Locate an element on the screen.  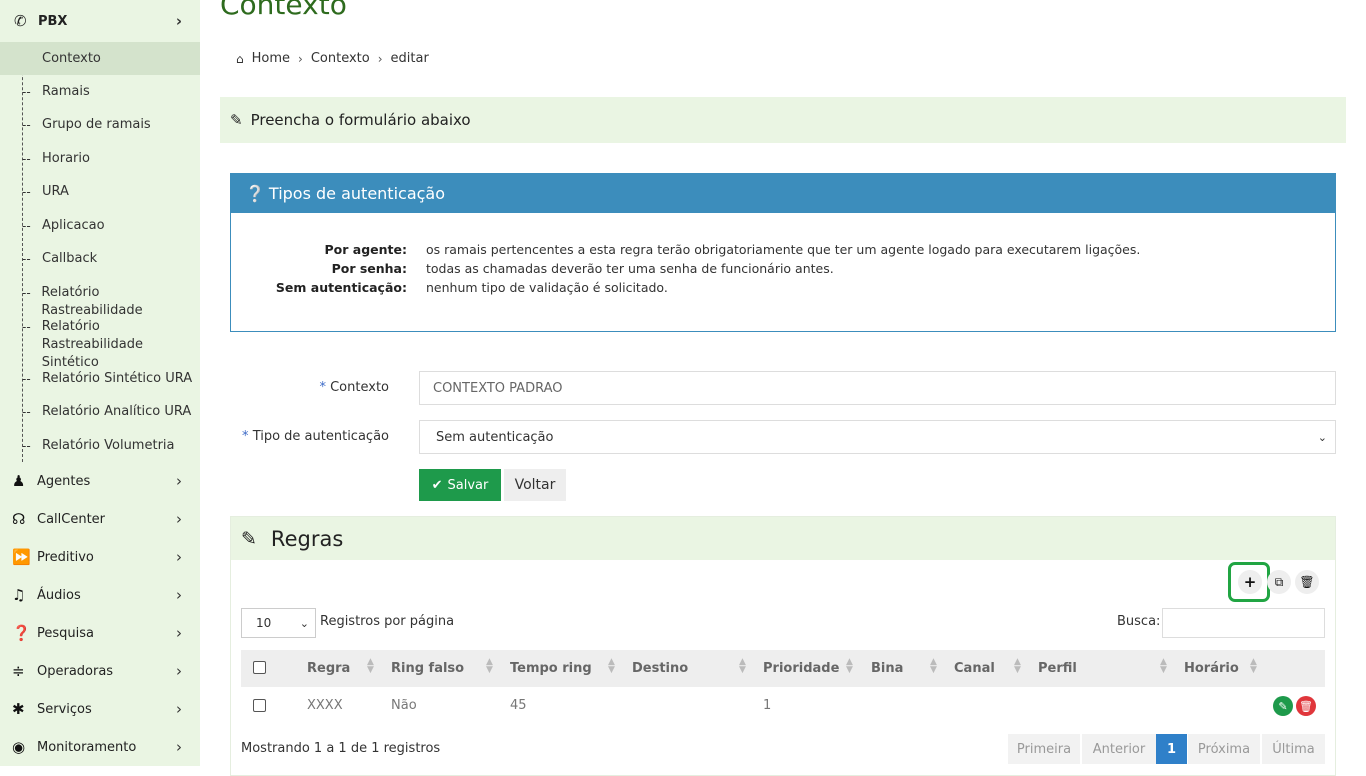
column-header-ring-falso: Ring falso is located at coordinates (427, 668).